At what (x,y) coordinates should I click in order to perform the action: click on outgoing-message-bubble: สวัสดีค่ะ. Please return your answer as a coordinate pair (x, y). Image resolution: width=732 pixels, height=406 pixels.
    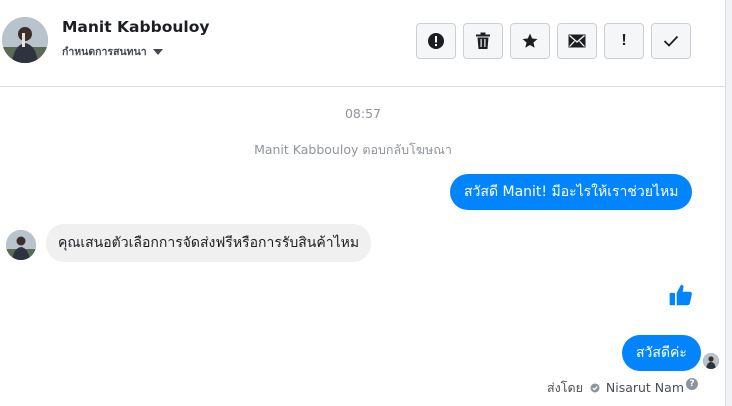
    Looking at the image, I should click on (661, 353).